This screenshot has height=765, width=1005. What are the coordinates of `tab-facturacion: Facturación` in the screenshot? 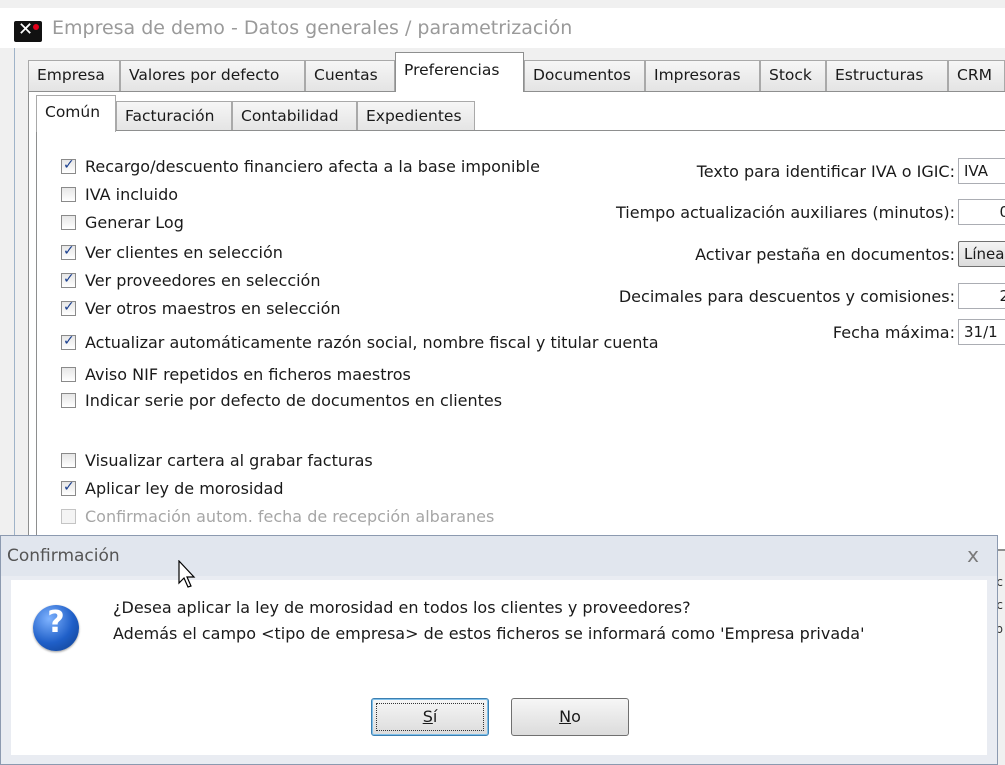 It's located at (174, 116).